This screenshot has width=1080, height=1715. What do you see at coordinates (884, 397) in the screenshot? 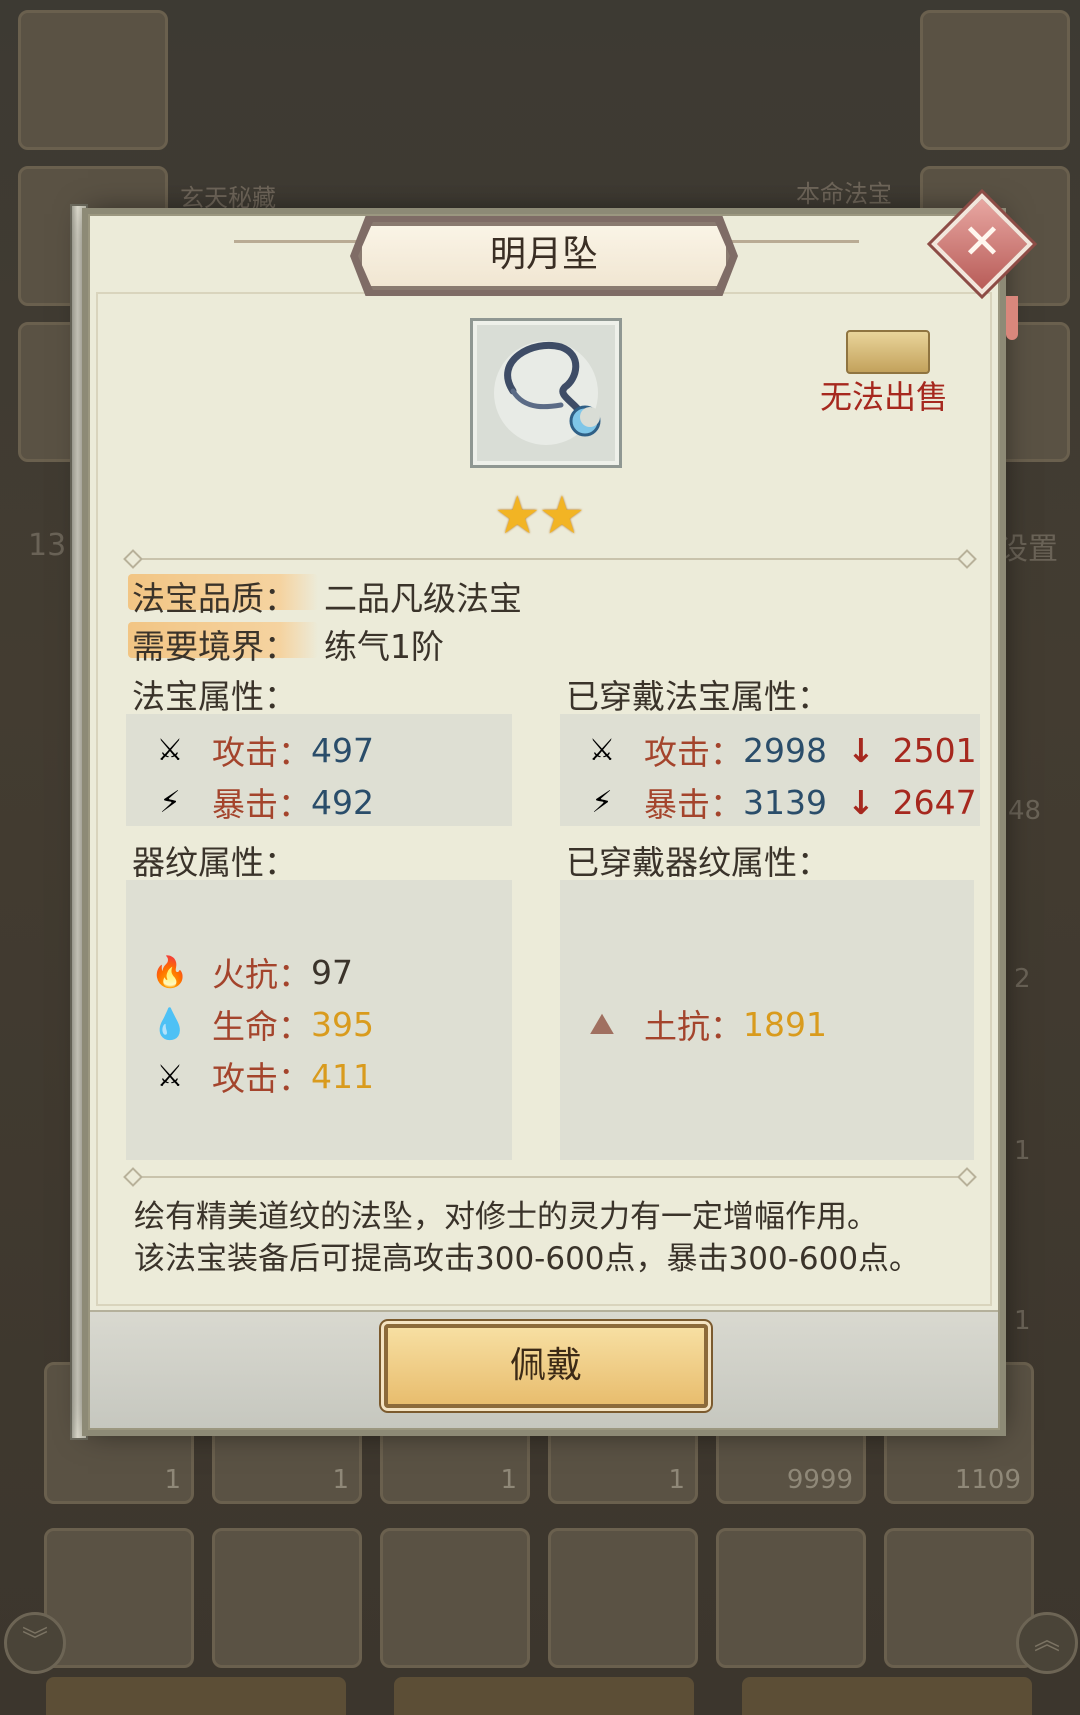
I see `unsellable-label: 无法出售` at bounding box center [884, 397].